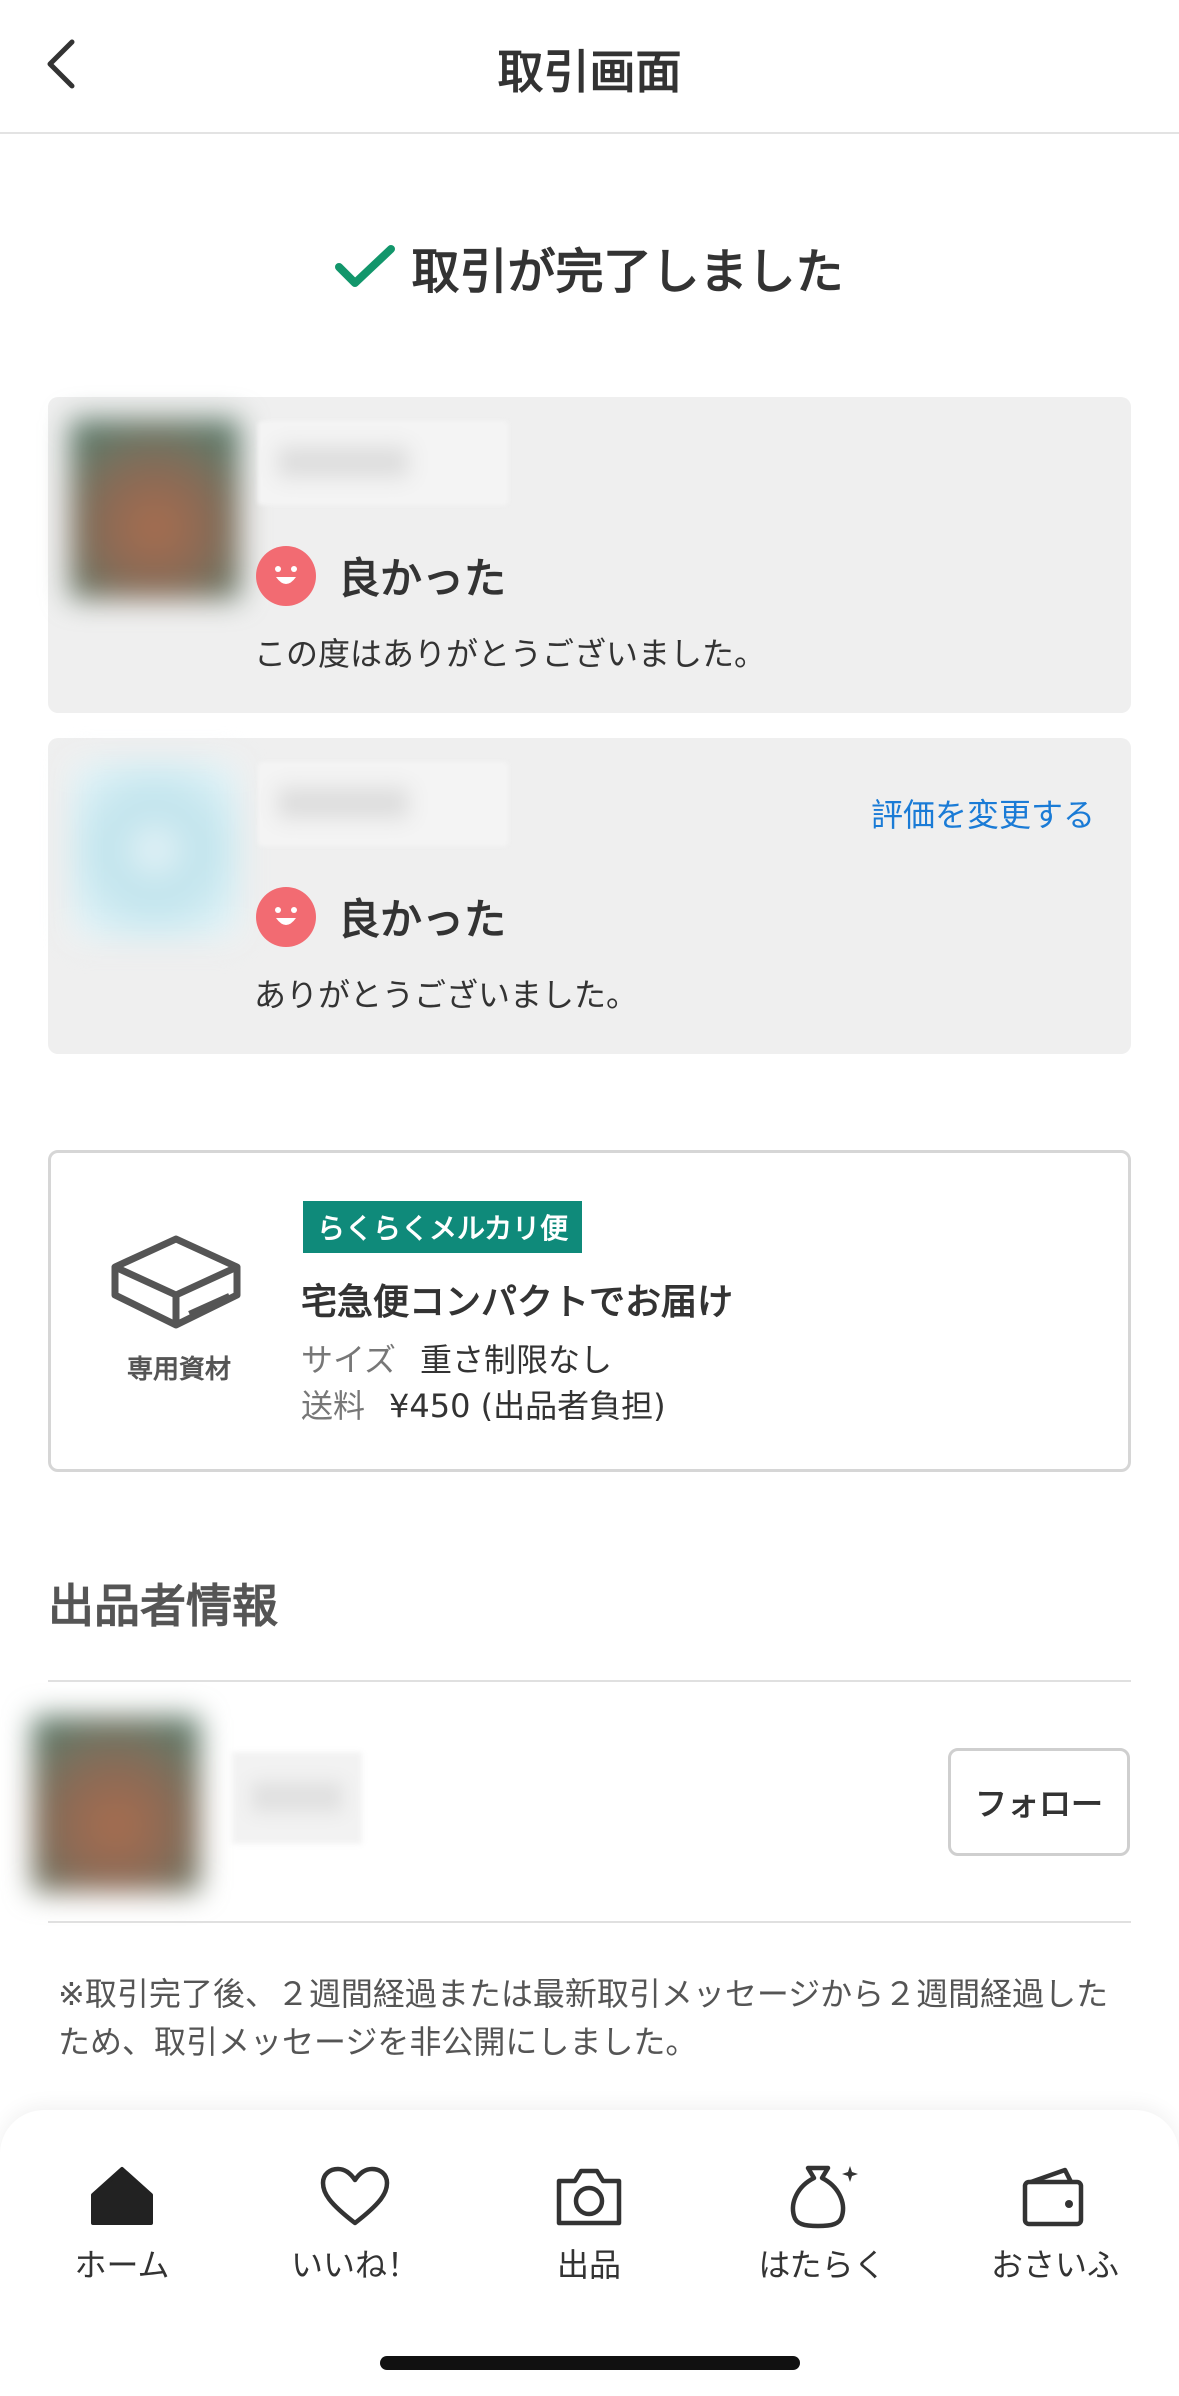 The width and height of the screenshot is (1179, 2396). What do you see at coordinates (824, 2197) in the screenshot?
I see `money-bag-icon` at bounding box center [824, 2197].